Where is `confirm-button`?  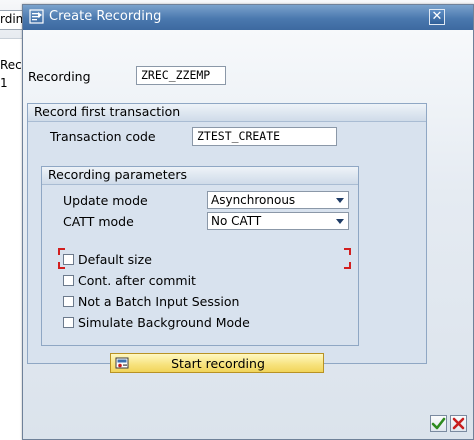 confirm-button is located at coordinates (438, 423).